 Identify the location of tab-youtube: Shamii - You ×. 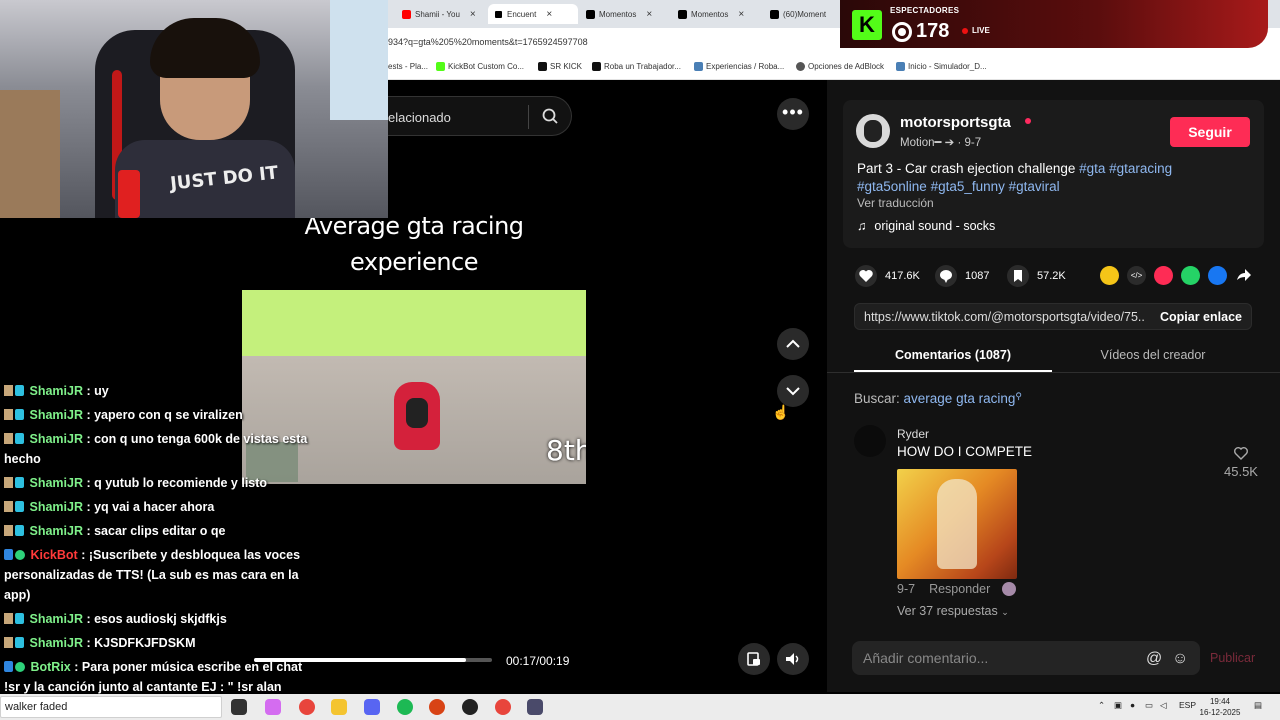
(442, 14).